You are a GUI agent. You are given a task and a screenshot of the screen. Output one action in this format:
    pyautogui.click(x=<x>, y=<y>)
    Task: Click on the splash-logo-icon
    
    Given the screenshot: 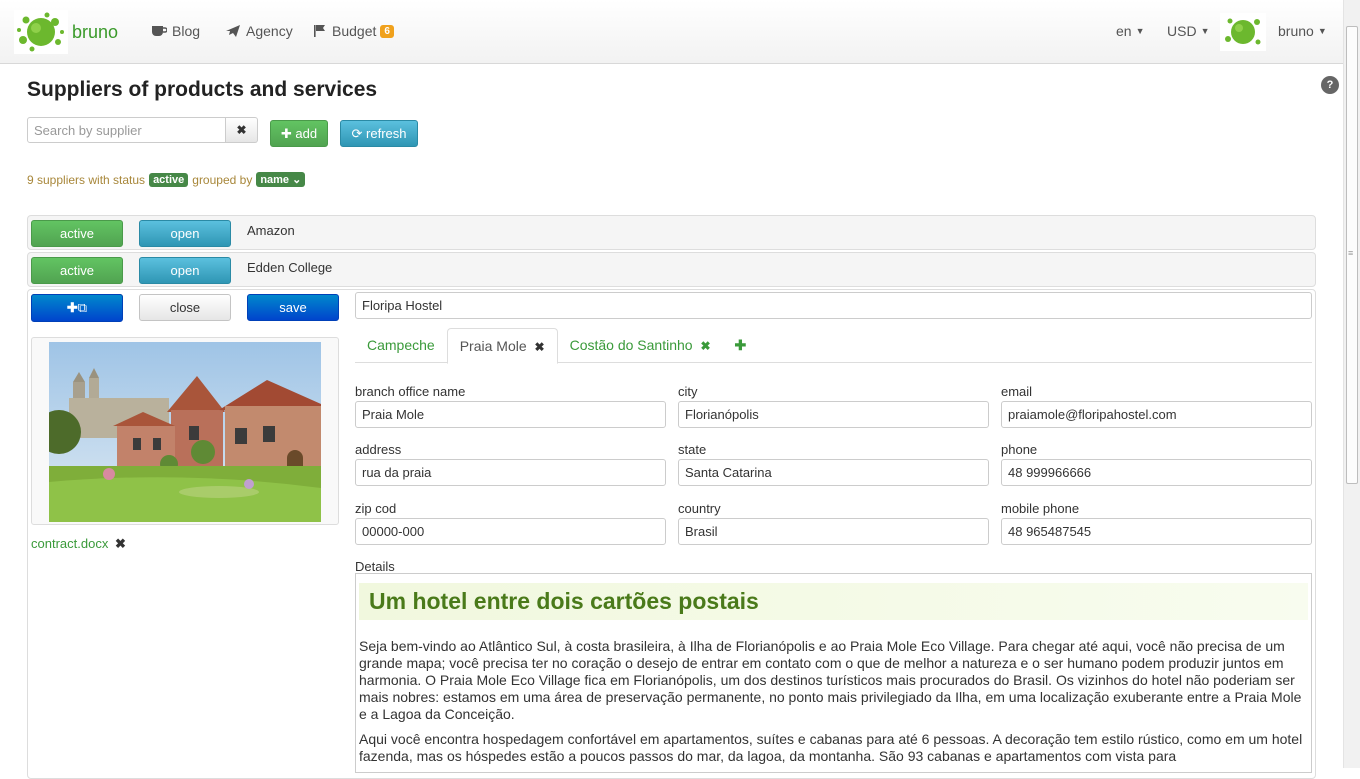 What is the action you would take?
    pyautogui.click(x=41, y=32)
    